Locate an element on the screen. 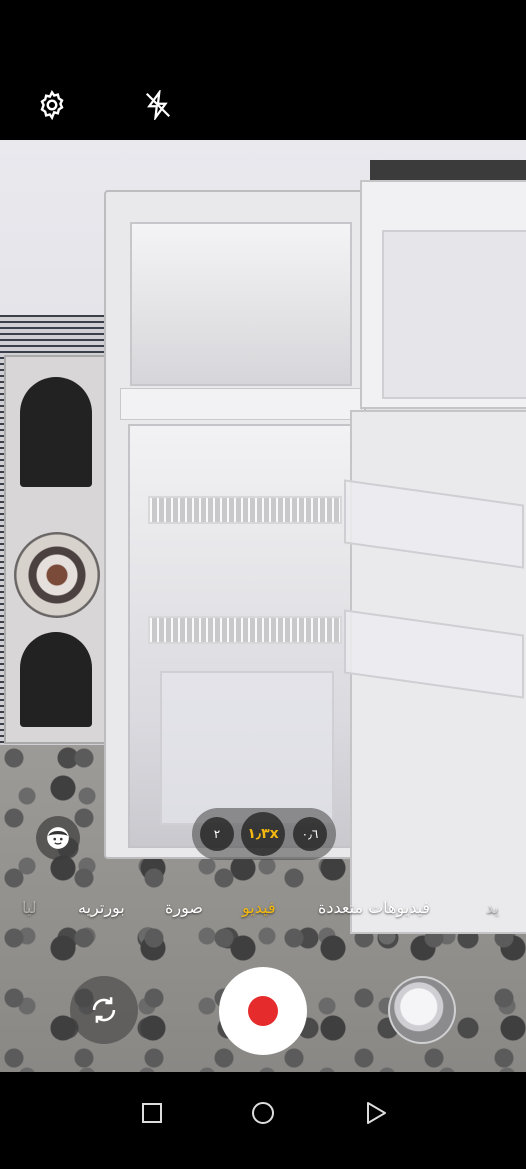 The height and width of the screenshot is (1169, 526). gear-icon is located at coordinates (52, 105).